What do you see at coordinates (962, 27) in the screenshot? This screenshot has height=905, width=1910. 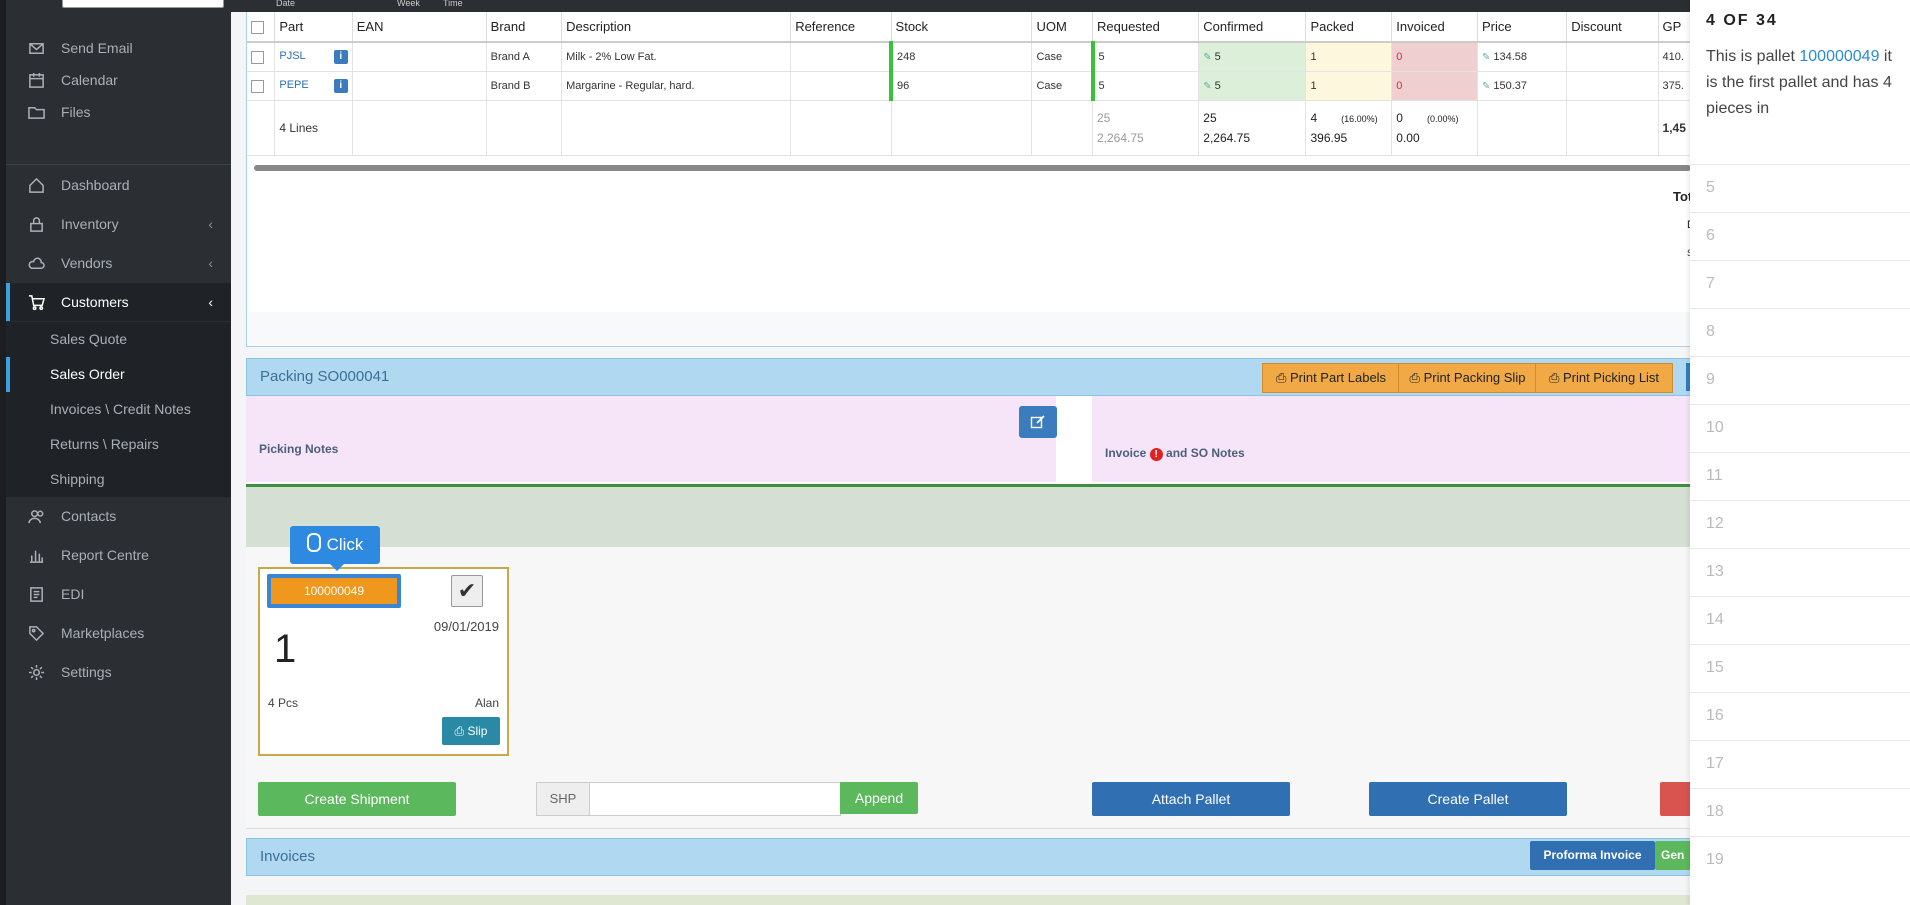 I see `column-header: Stock` at bounding box center [962, 27].